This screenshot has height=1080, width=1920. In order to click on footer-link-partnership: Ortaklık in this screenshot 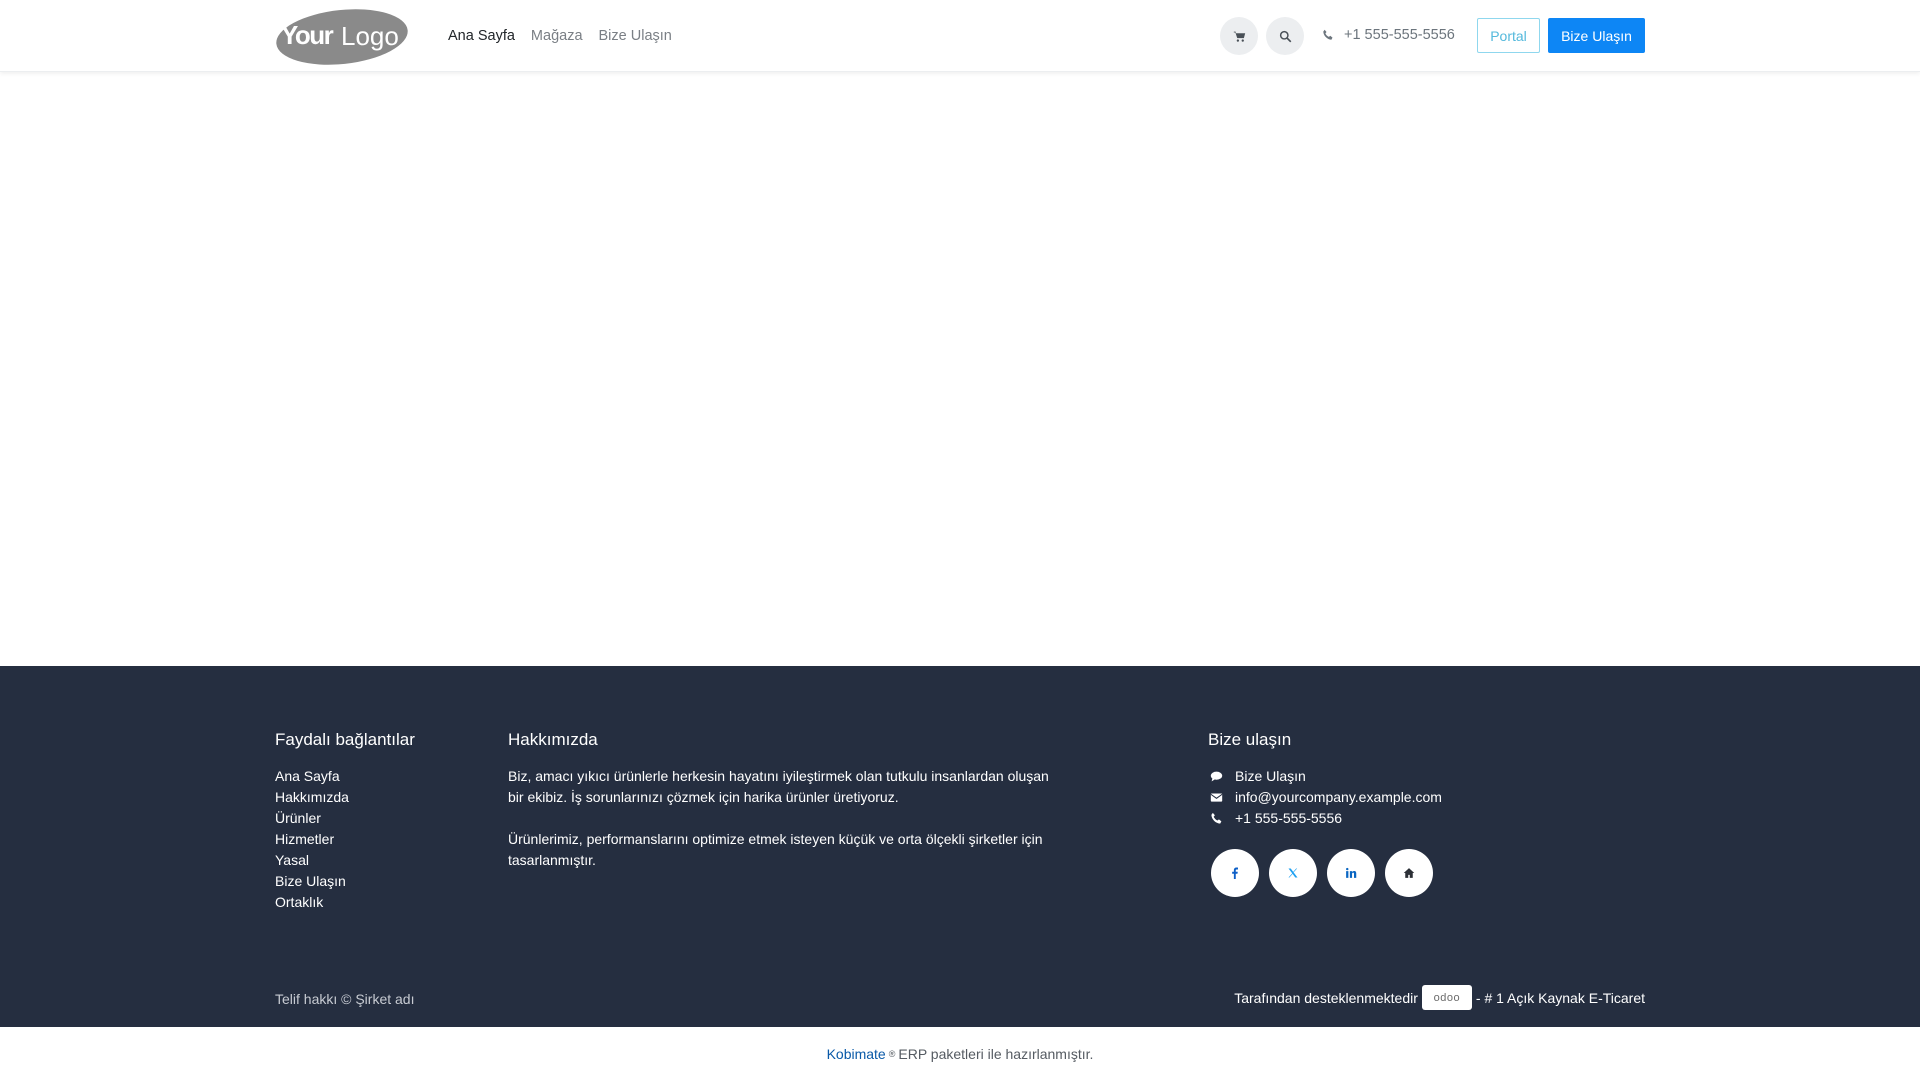, I will do `click(299, 902)`.